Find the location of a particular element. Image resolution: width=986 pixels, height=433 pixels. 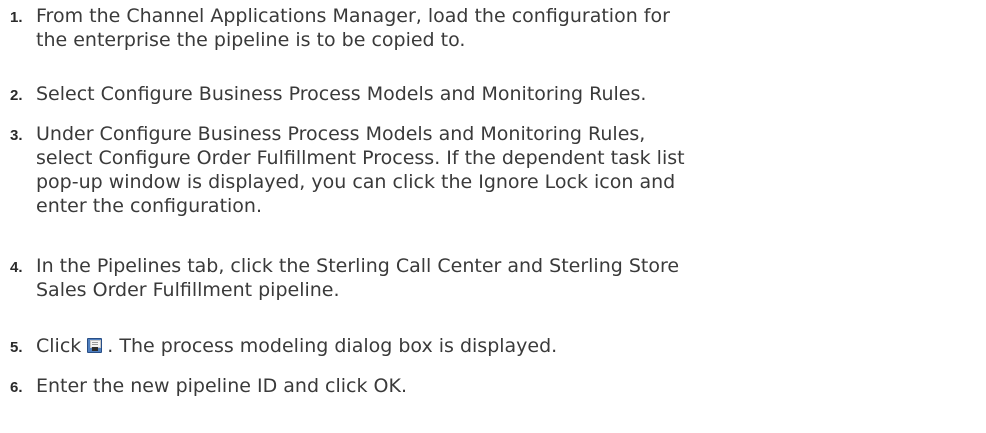

step-text-line: enter the configuration. is located at coordinates (149, 206).